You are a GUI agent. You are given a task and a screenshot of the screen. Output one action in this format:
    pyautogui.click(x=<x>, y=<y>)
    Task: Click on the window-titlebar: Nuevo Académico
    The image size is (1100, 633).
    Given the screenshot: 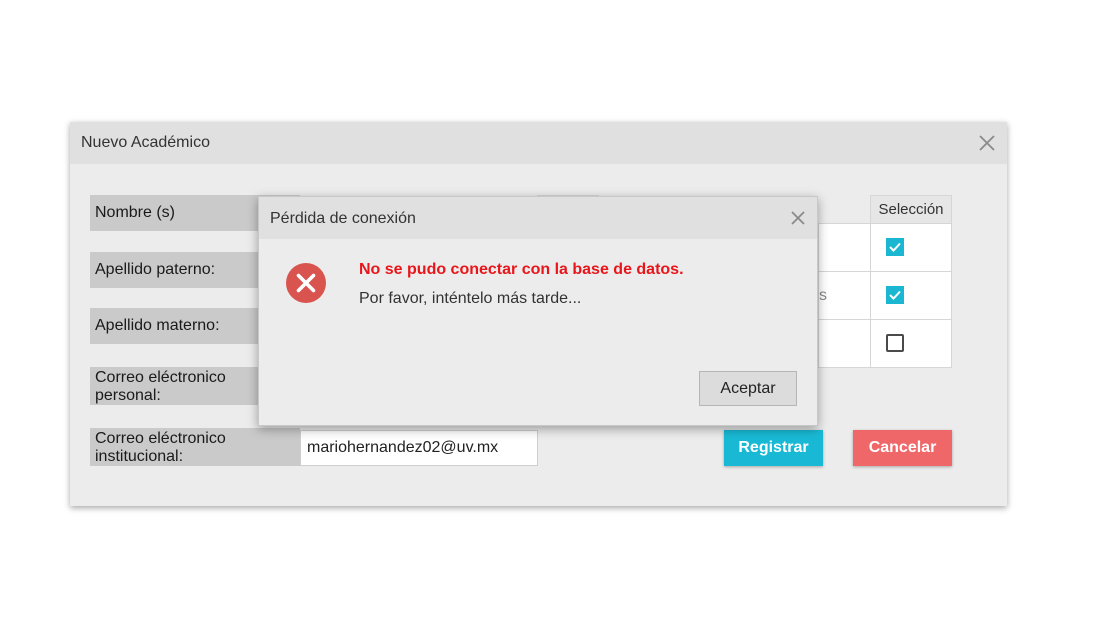 What is the action you would take?
    pyautogui.click(x=538, y=143)
    